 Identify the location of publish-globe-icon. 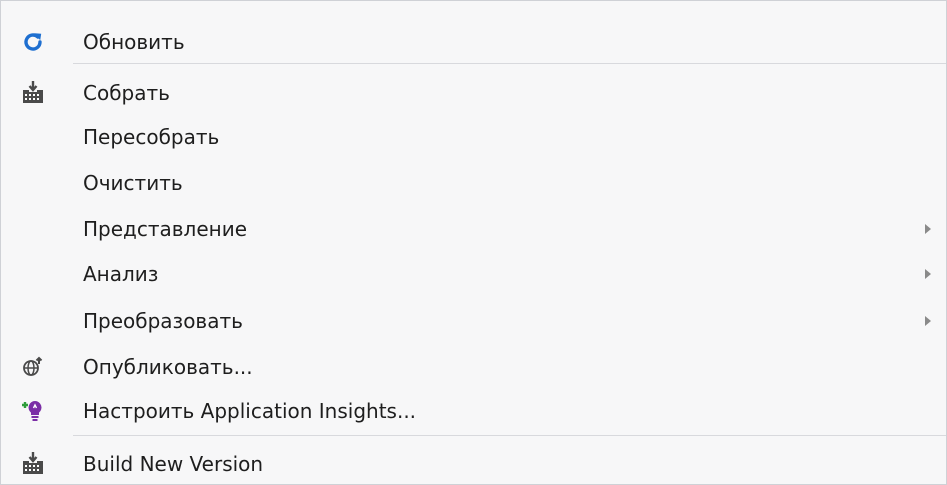
(33, 367).